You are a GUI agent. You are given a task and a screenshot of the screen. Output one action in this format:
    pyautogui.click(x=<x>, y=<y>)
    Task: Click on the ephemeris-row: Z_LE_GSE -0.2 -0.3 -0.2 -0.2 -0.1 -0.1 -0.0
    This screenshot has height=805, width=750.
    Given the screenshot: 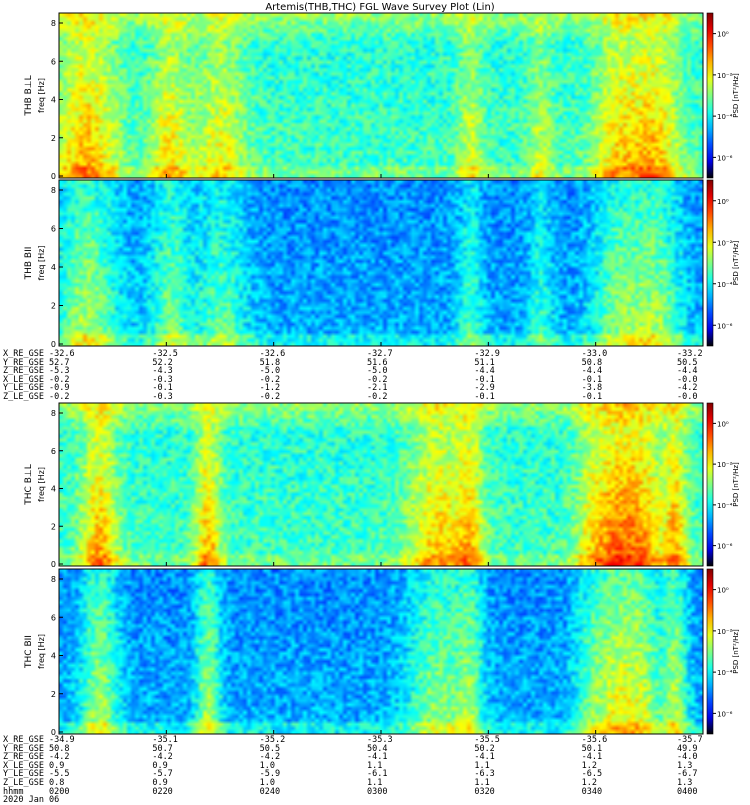 What is the action you would take?
    pyautogui.click(x=375, y=397)
    